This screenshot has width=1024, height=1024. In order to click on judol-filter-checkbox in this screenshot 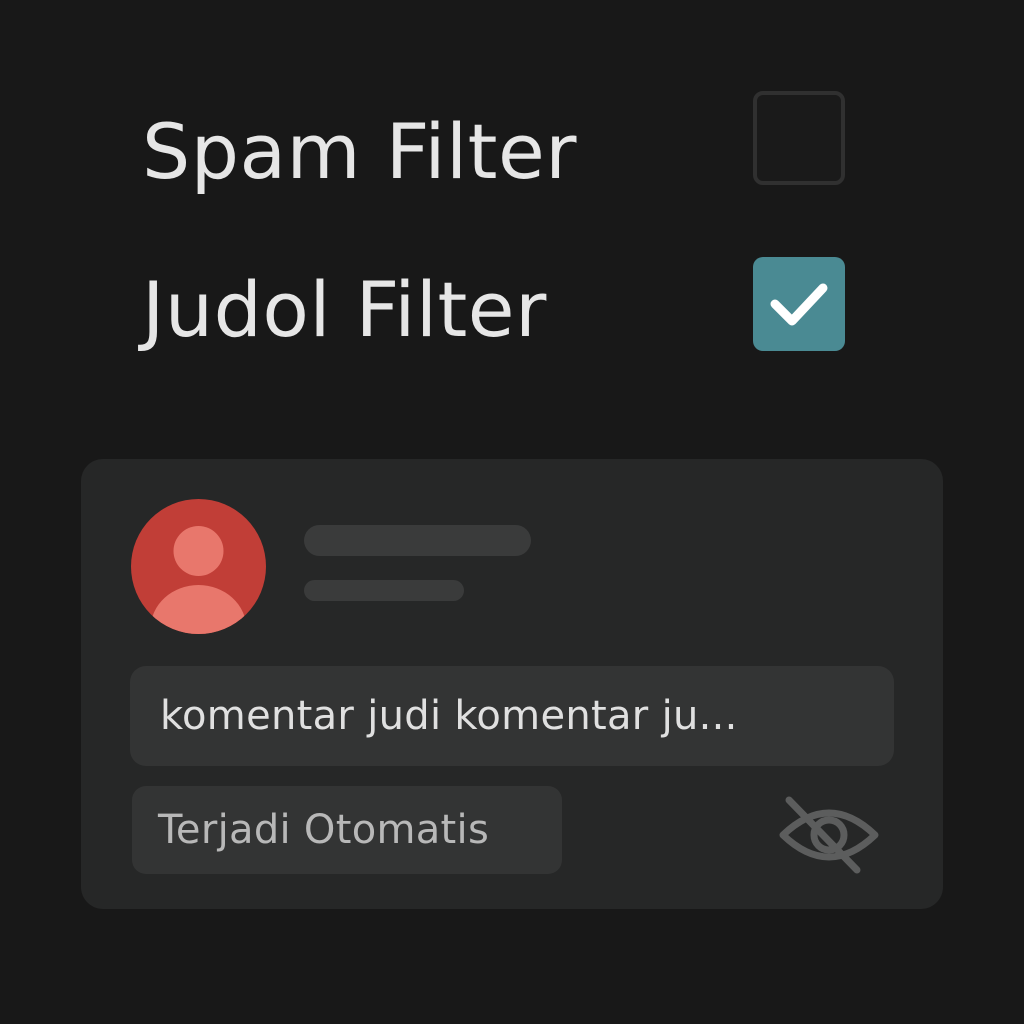, I will do `click(799, 304)`.